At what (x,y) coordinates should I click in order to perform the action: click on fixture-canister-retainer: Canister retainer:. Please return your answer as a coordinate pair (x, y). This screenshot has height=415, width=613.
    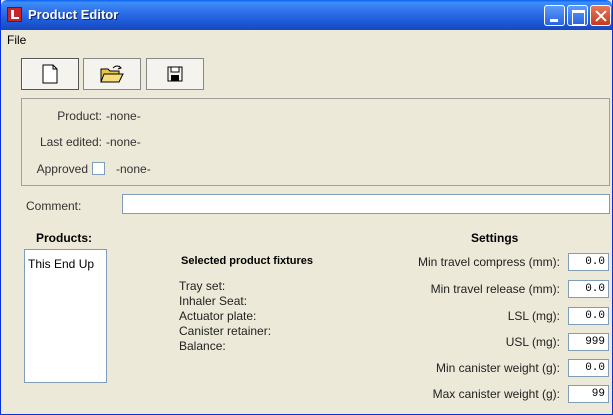
    Looking at the image, I should click on (225, 331).